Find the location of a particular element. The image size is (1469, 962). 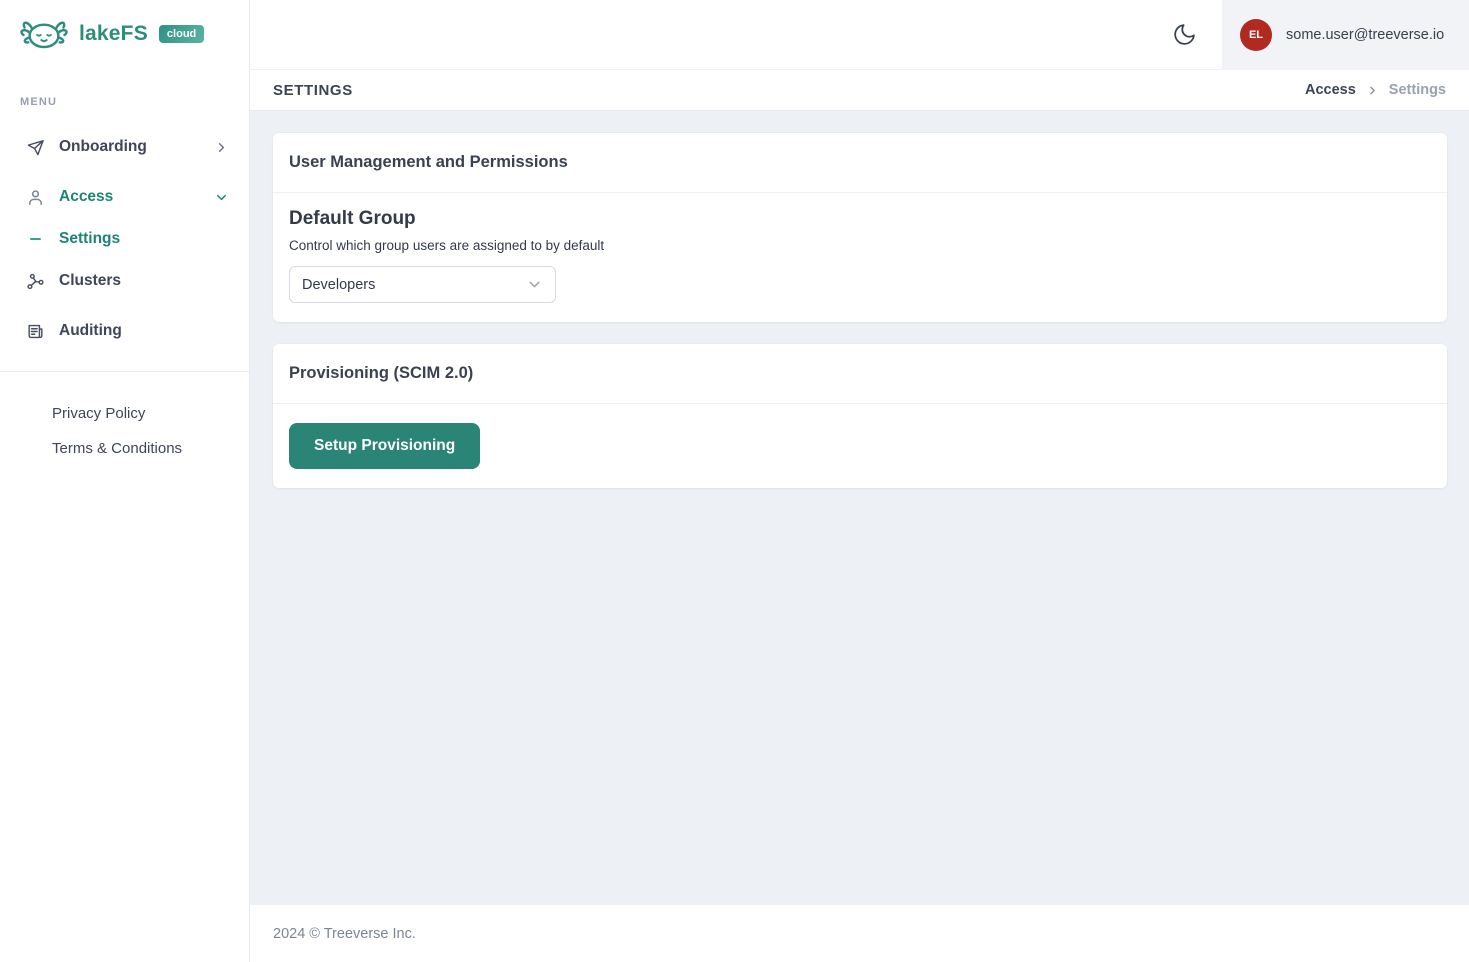

setup-provisioning-button: Setup Provisioning is located at coordinates (385, 446).